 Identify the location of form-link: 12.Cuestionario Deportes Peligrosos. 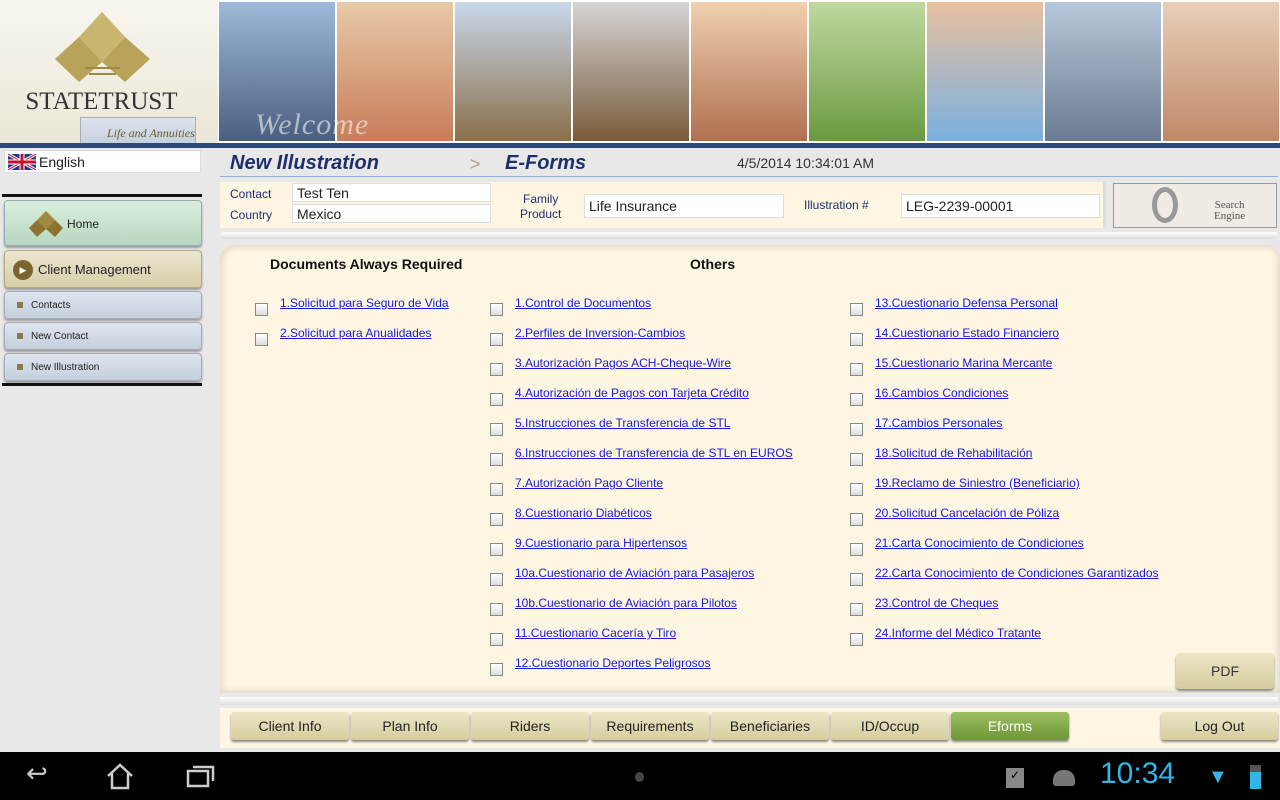
(612, 663).